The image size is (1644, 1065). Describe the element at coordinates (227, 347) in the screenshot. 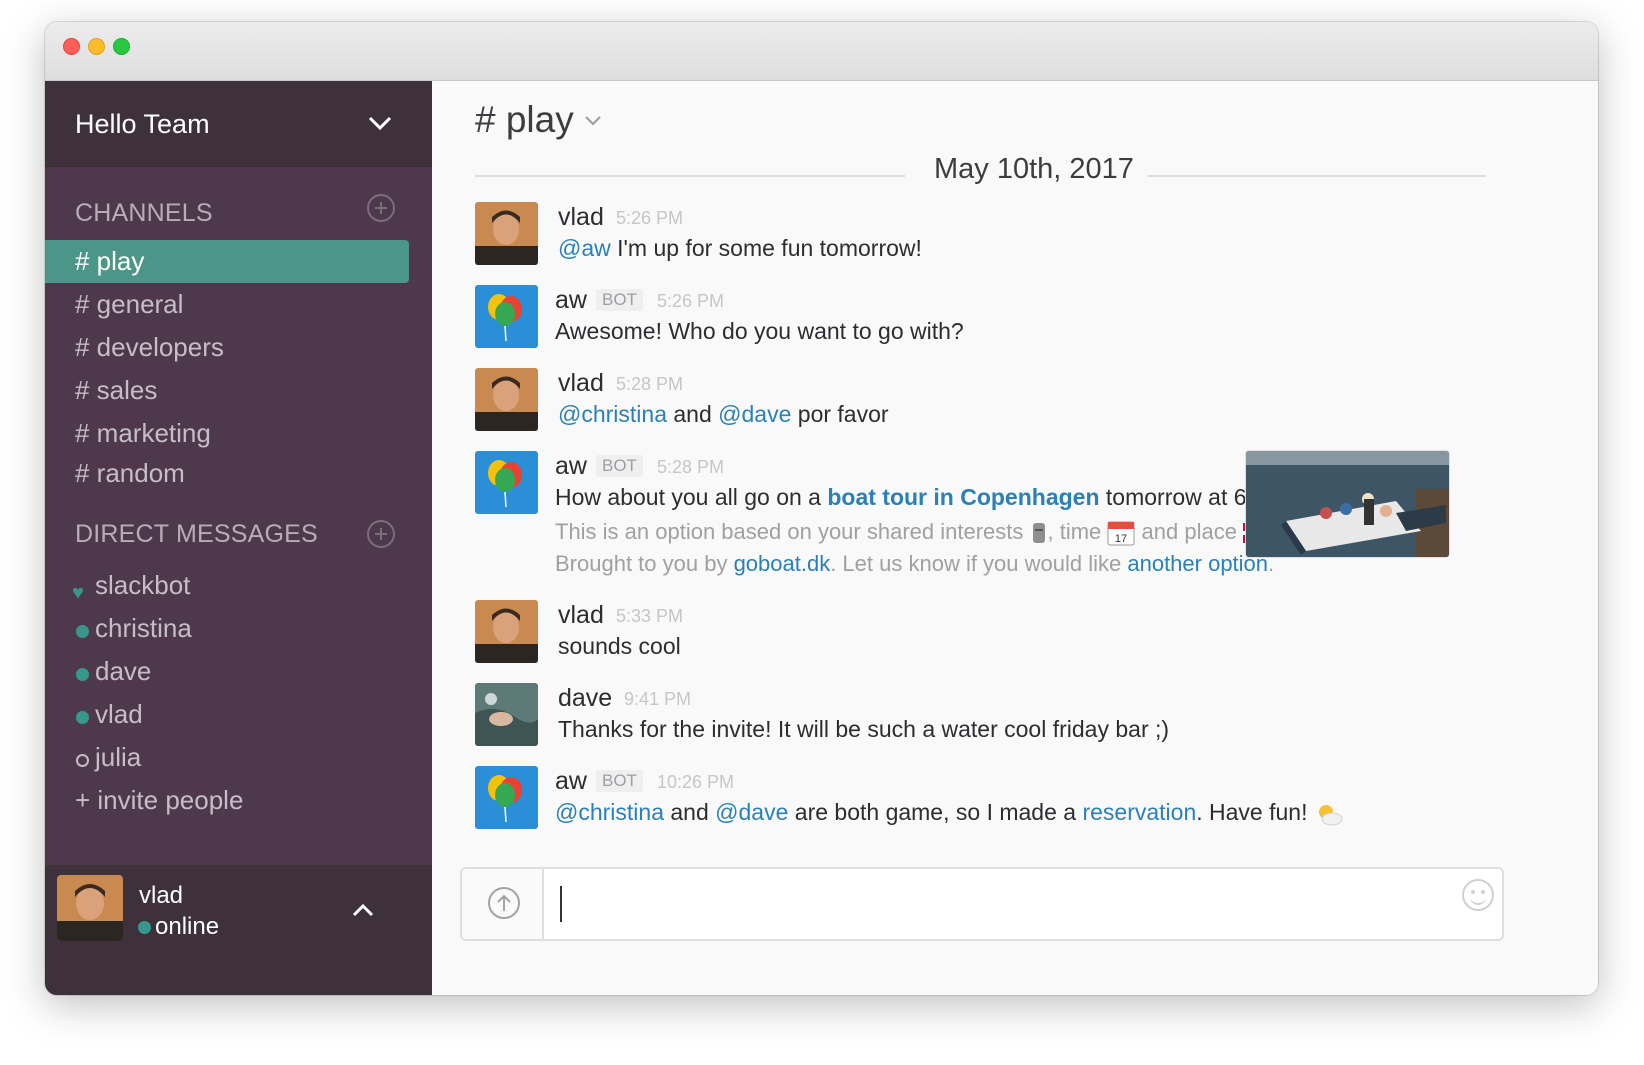

I see `sidebar-item-developers: # developers` at that location.